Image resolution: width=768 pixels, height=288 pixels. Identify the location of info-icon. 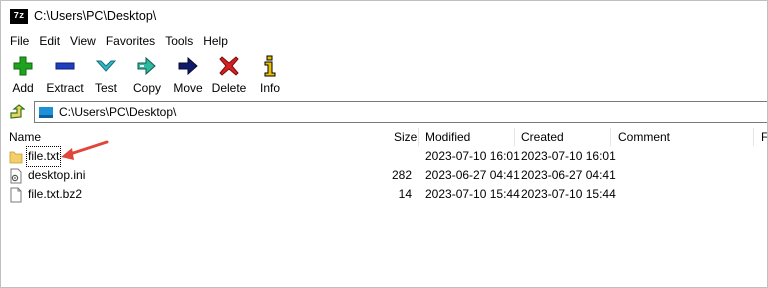
(270, 66).